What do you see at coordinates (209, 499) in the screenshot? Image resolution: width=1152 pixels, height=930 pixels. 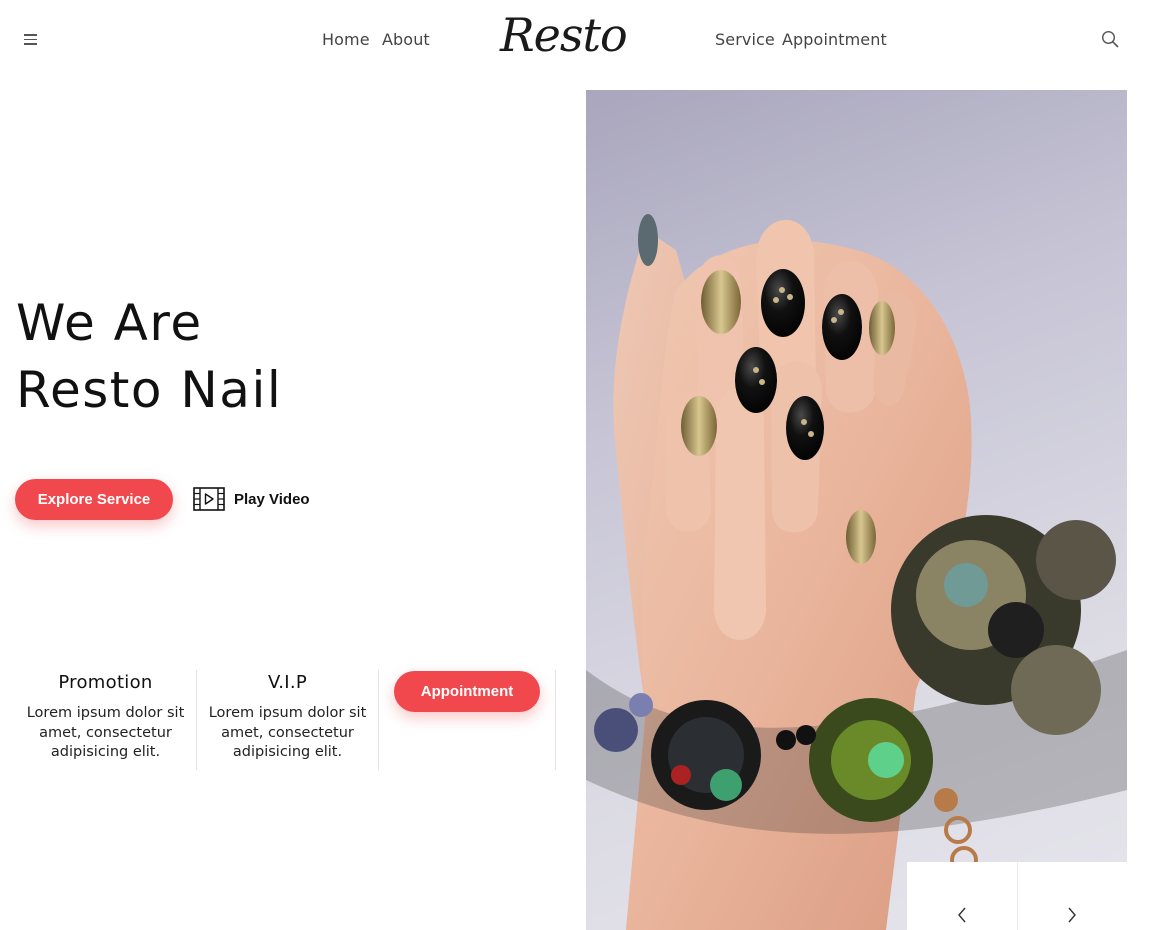 I see `film-play-icon` at bounding box center [209, 499].